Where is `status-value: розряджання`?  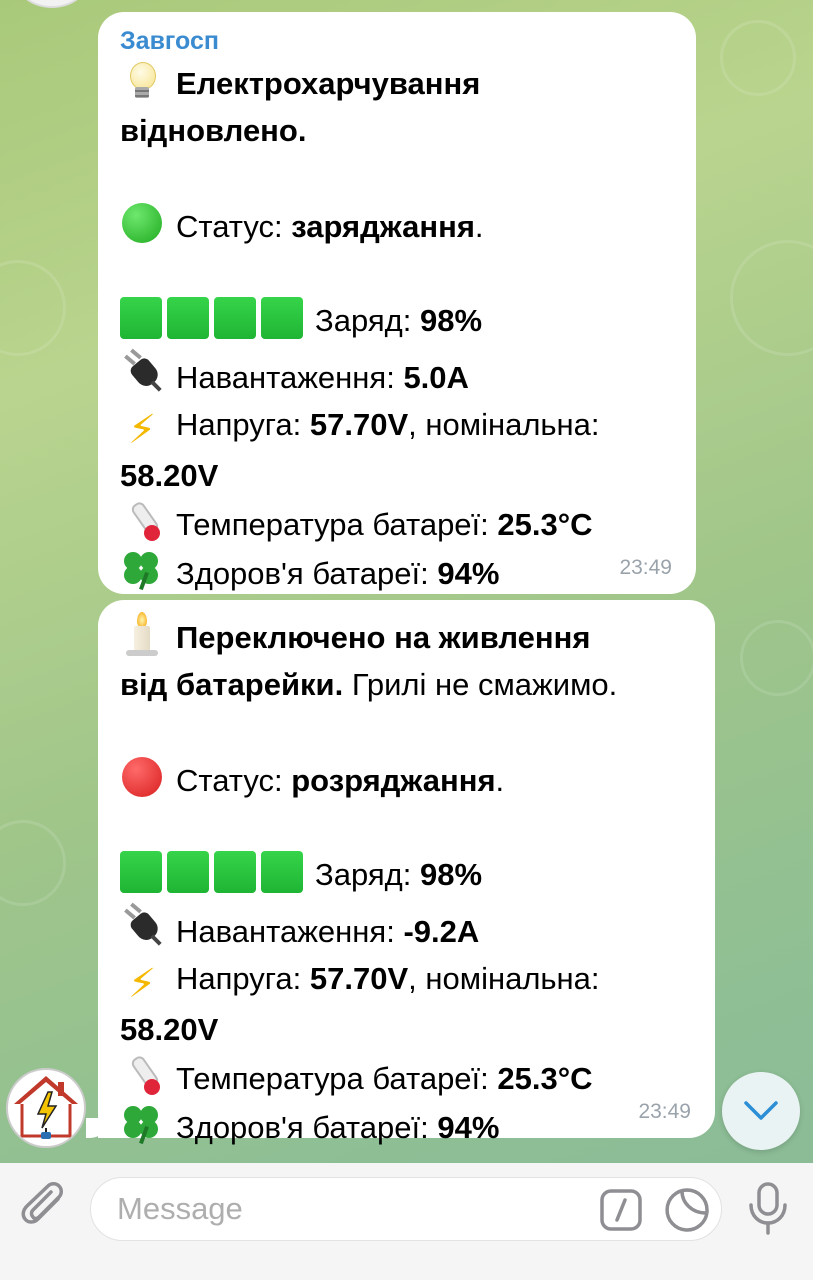 status-value: розряджання is located at coordinates (393, 780).